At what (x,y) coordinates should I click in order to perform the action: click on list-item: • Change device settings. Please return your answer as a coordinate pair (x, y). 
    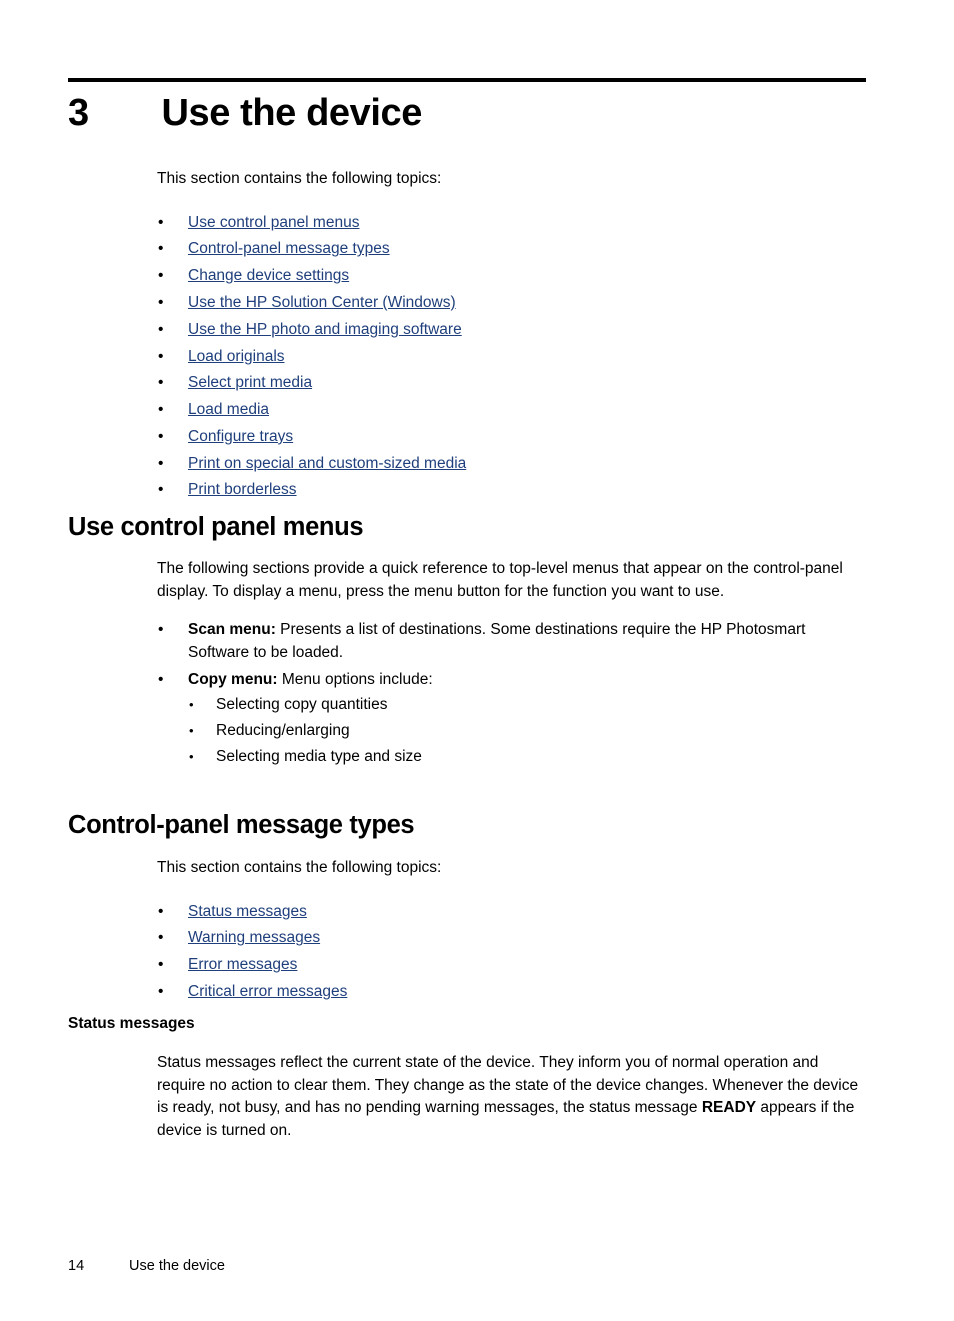
    Looking at the image, I should click on (508, 276).